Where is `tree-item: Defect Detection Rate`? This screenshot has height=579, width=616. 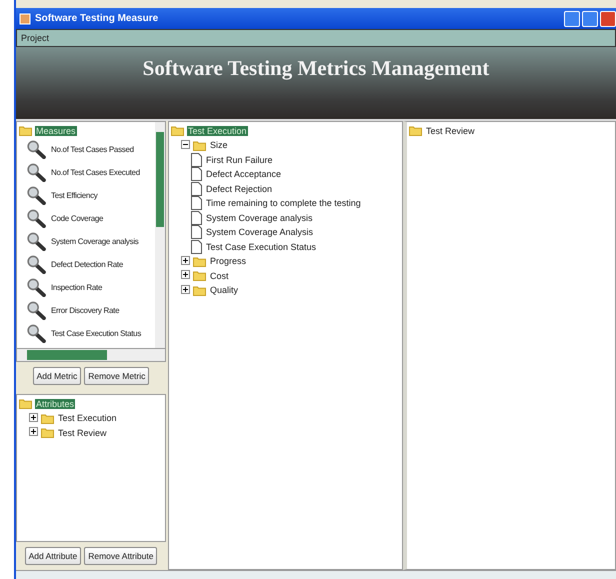
tree-item: Defect Detection Rate is located at coordinates (87, 265).